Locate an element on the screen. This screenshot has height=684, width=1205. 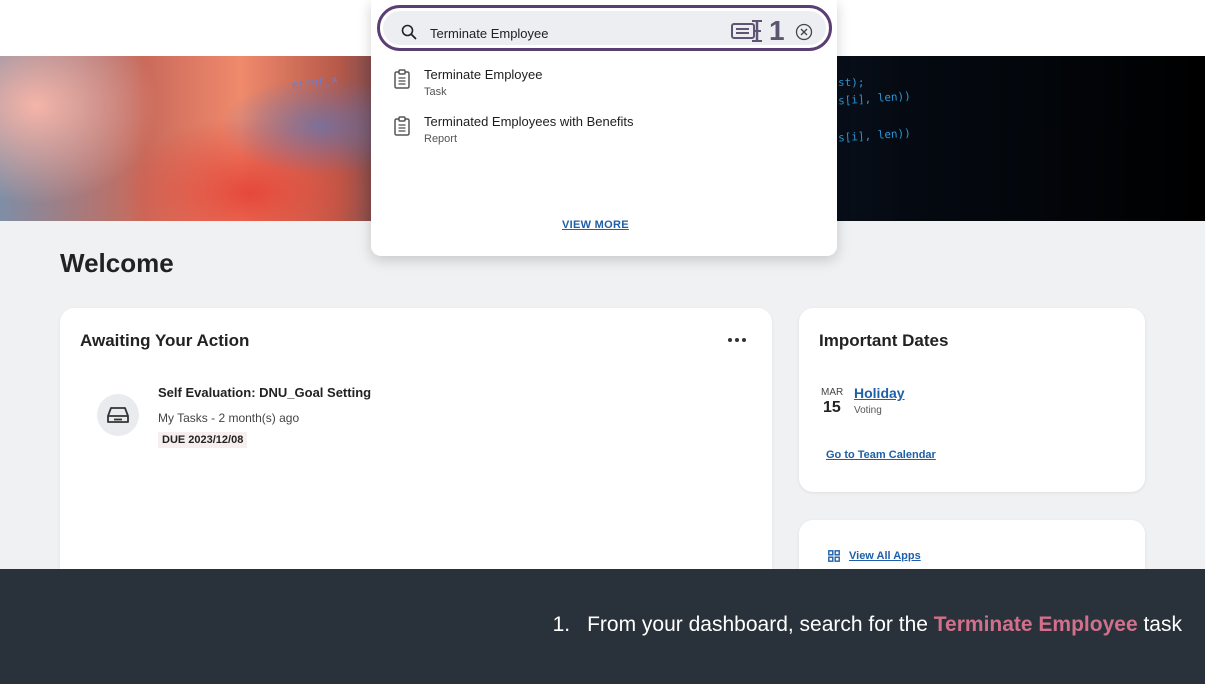
date-day: 15 is located at coordinates (832, 407).